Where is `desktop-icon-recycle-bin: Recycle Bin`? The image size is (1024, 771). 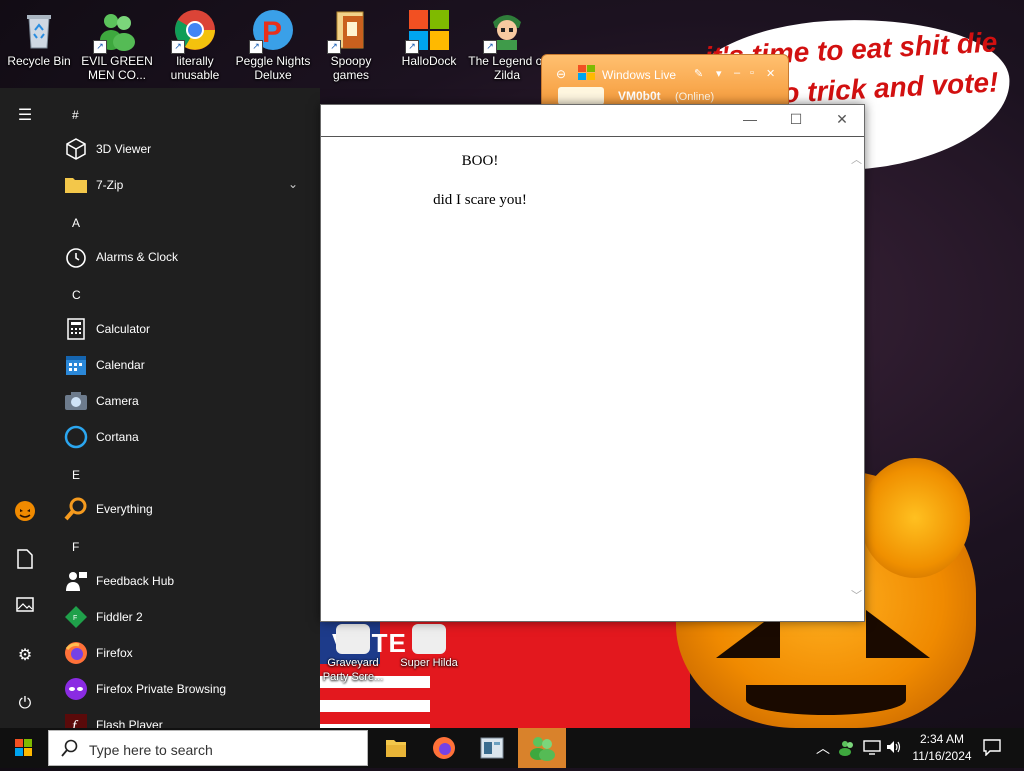
desktop-icon-recycle-bin: Recycle Bin is located at coordinates (39, 36).